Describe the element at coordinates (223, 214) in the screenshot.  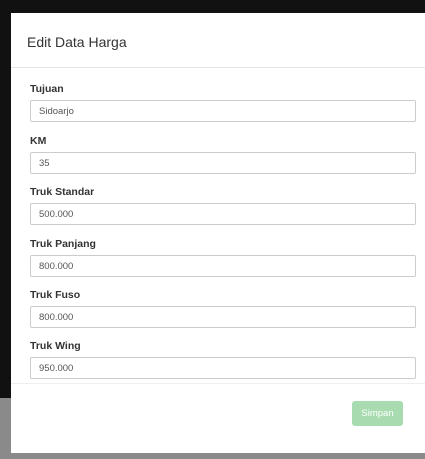
I see `truk-standar-input` at that location.